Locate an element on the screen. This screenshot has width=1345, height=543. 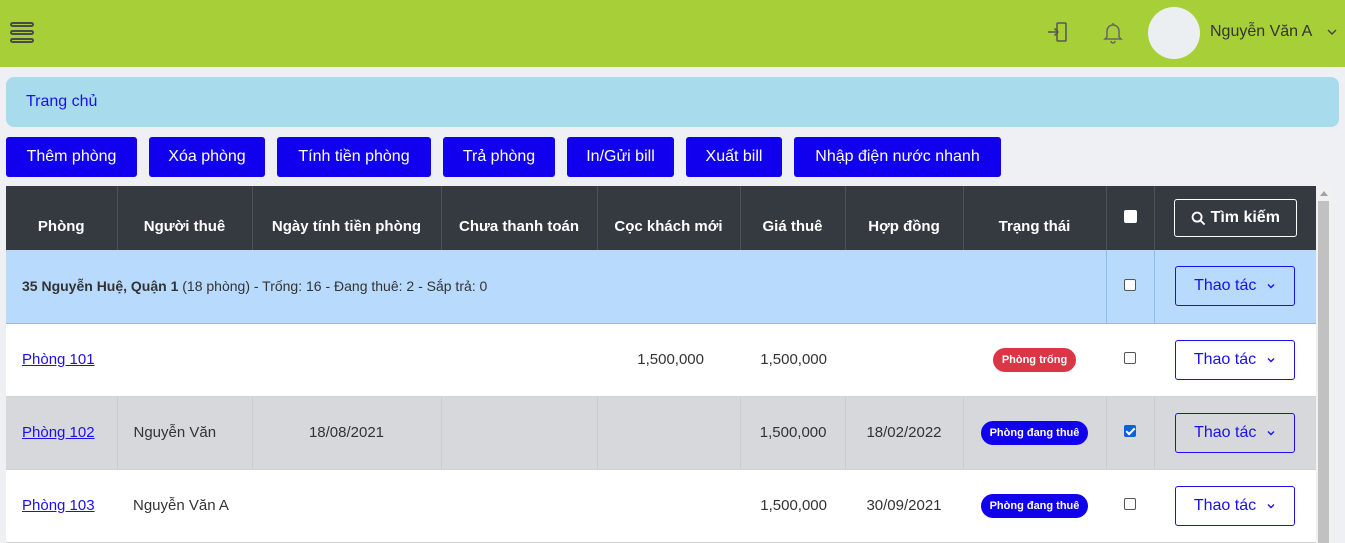
bell-icon is located at coordinates (1113, 32).